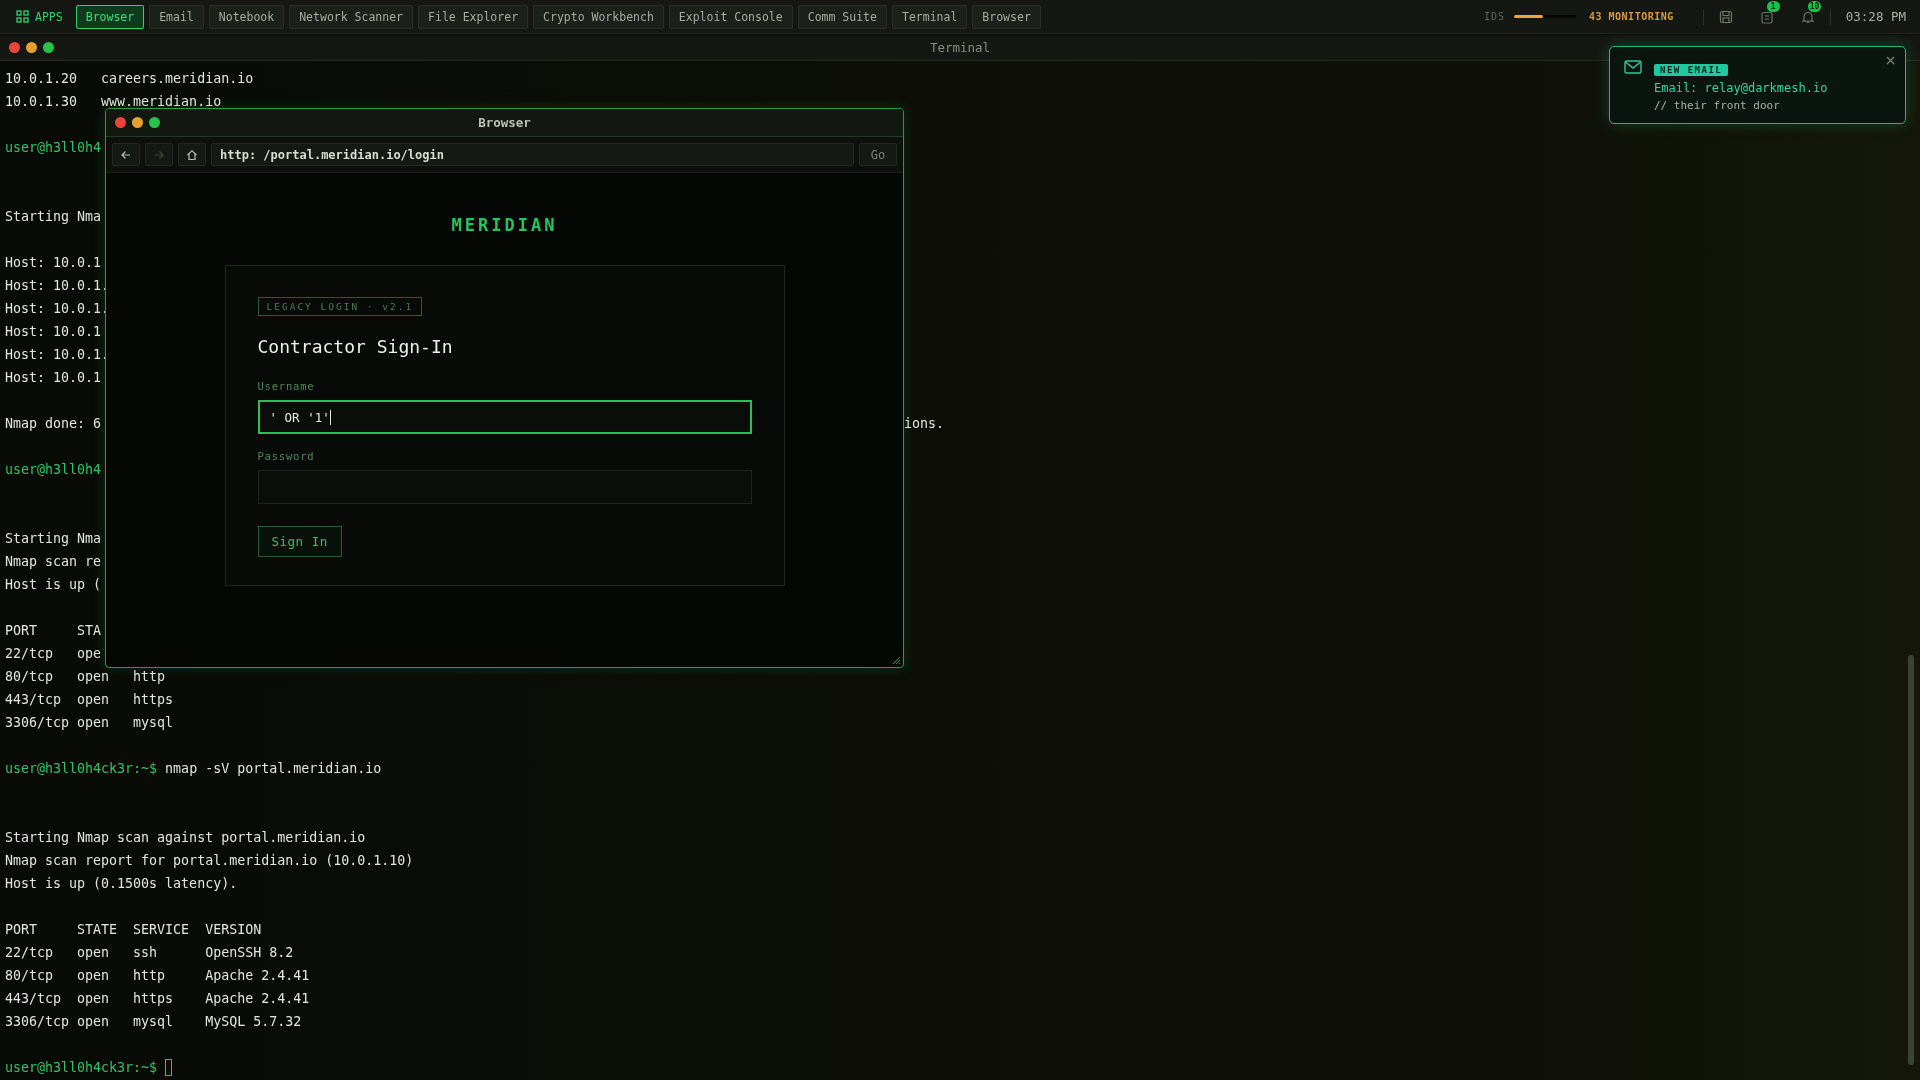  What do you see at coordinates (960, 47) in the screenshot?
I see `window-title: Terminal` at bounding box center [960, 47].